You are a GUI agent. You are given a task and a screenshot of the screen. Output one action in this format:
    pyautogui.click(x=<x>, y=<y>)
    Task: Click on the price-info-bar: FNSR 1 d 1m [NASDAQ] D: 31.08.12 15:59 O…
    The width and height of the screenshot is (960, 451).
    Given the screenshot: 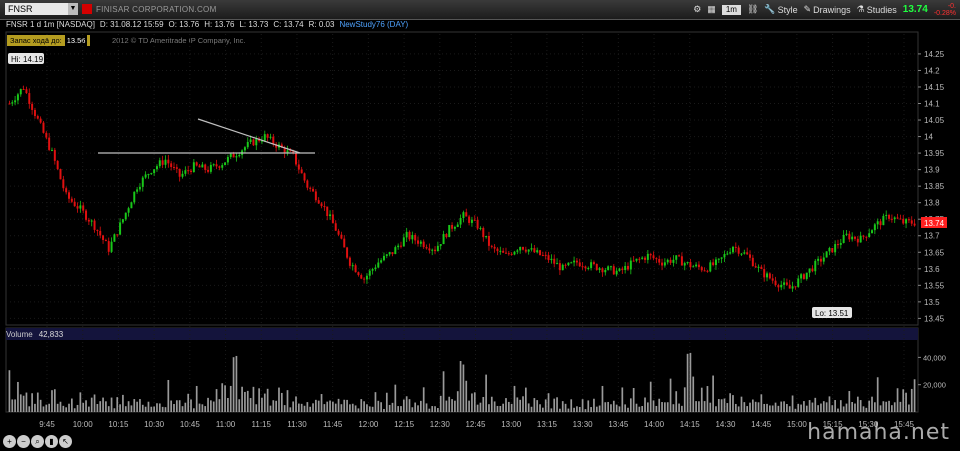 What is the action you would take?
    pyautogui.click(x=207, y=25)
    